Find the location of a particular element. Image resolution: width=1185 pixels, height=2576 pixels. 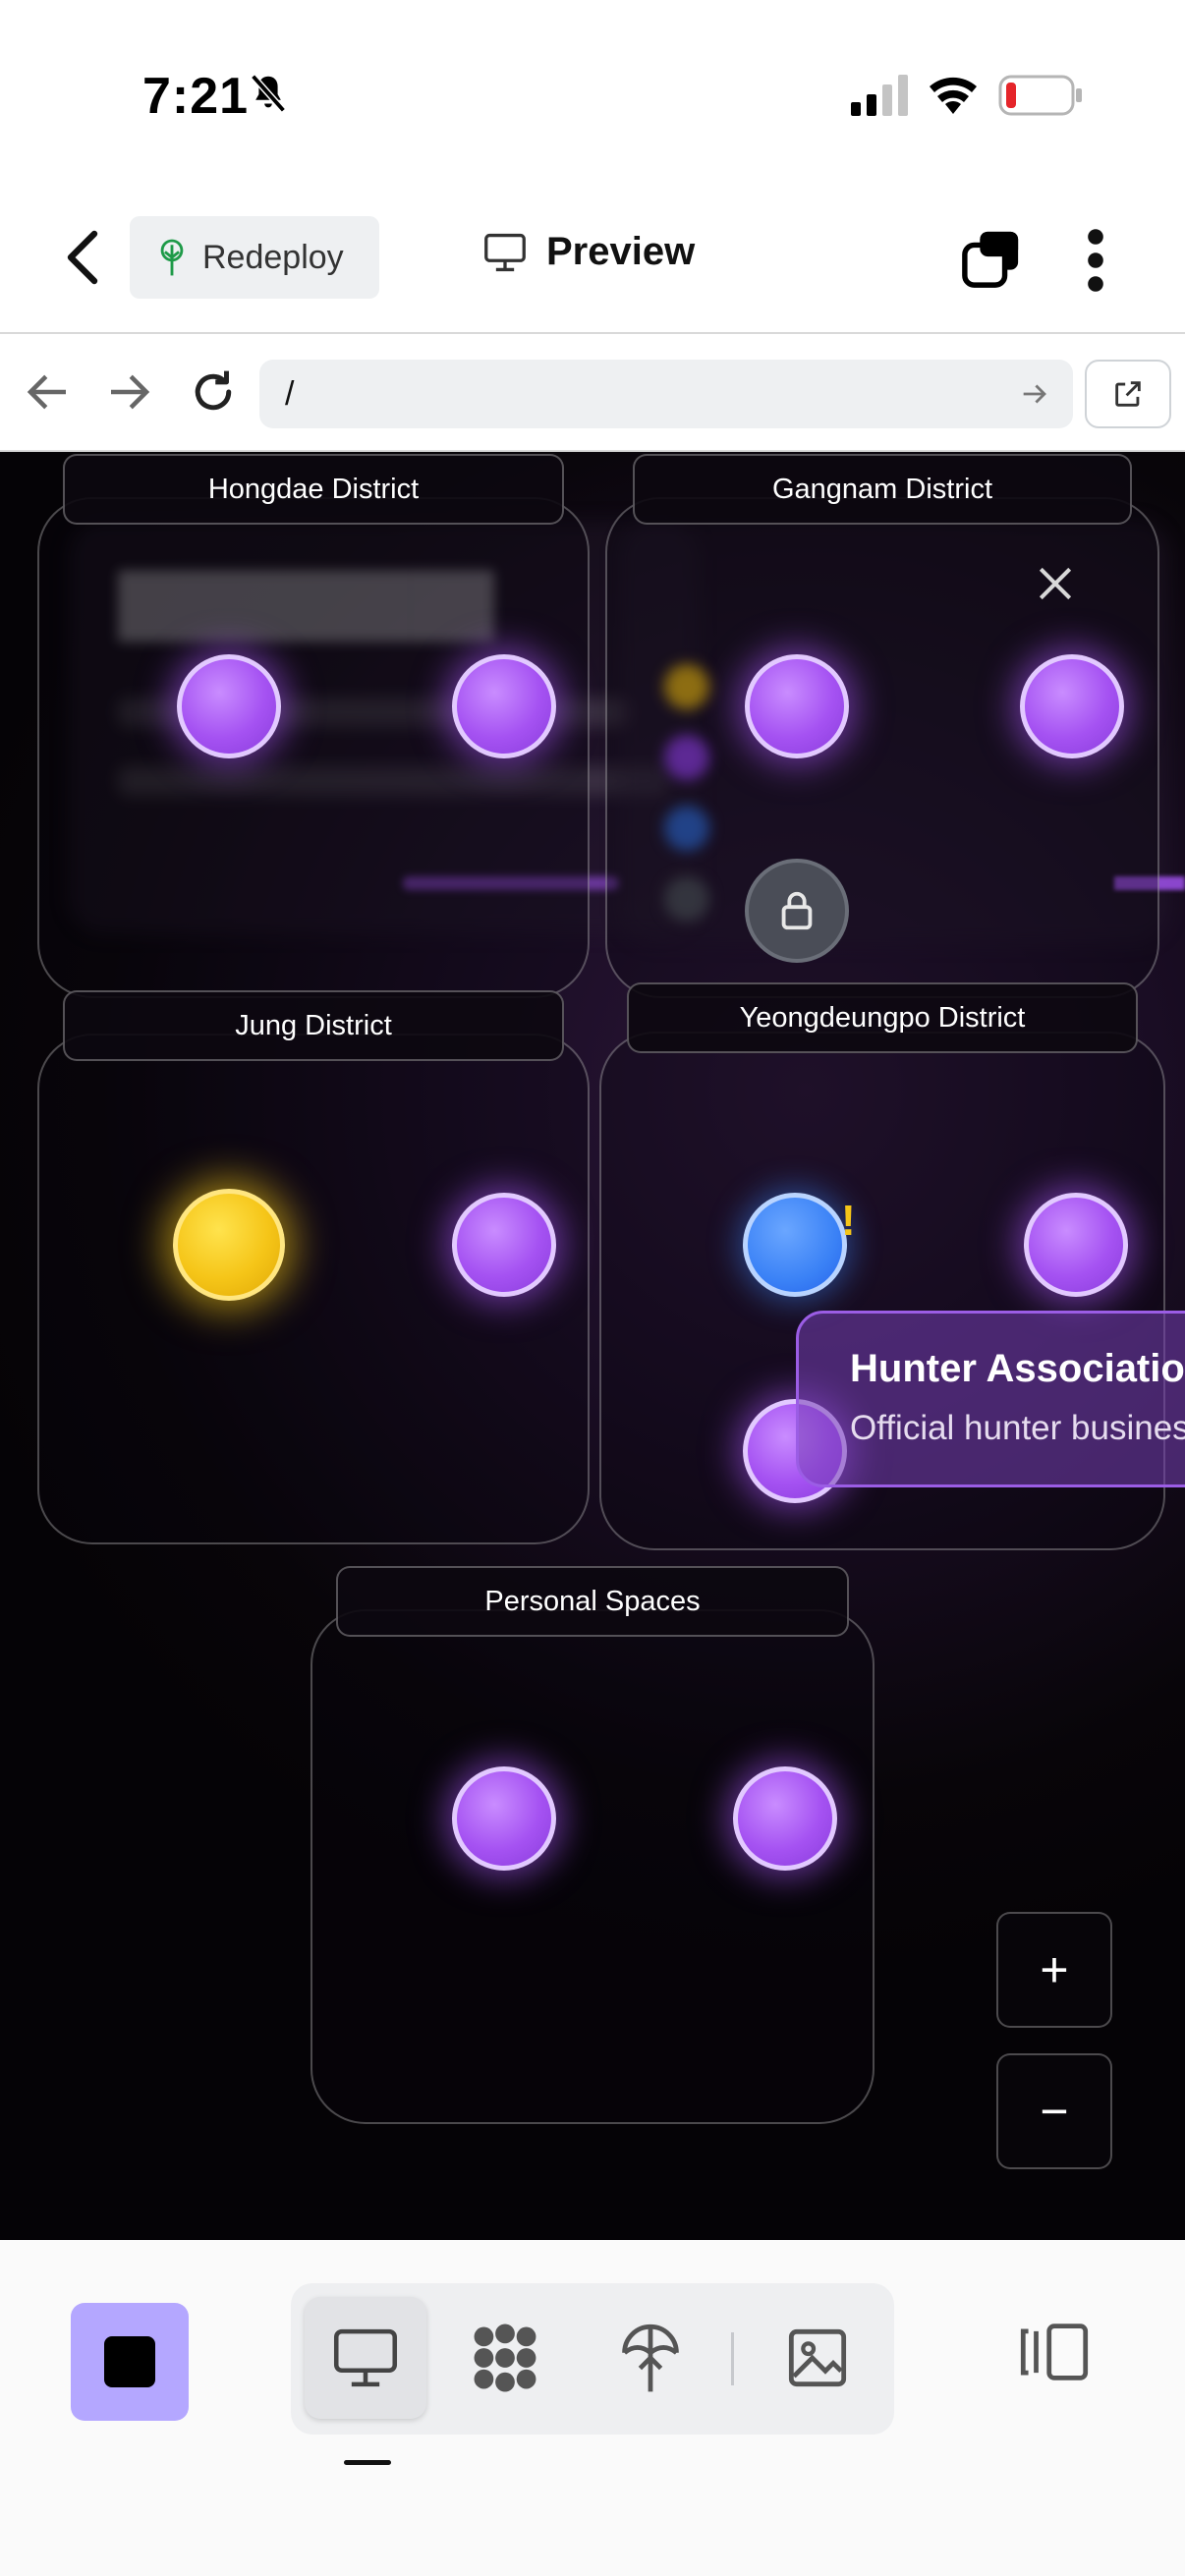

url-field is located at coordinates (666, 394).